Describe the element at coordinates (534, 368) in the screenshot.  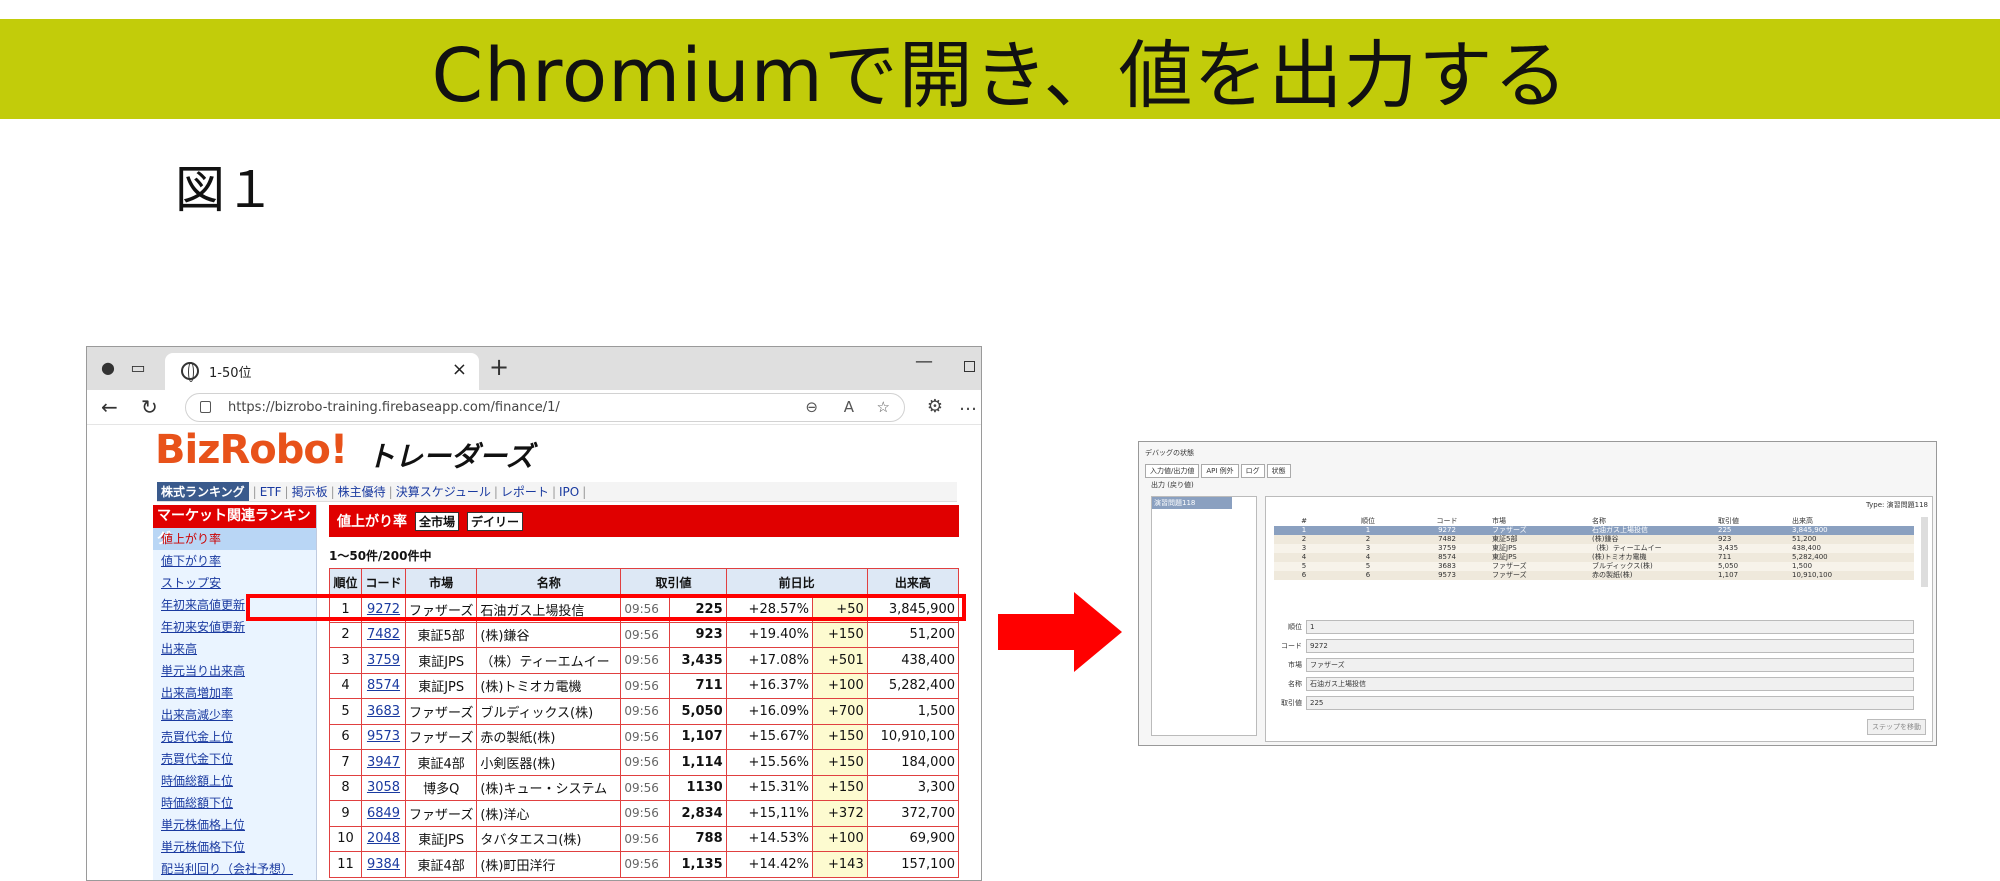
I see `tab-strip: ● ▭ 1-50位 × + —` at that location.